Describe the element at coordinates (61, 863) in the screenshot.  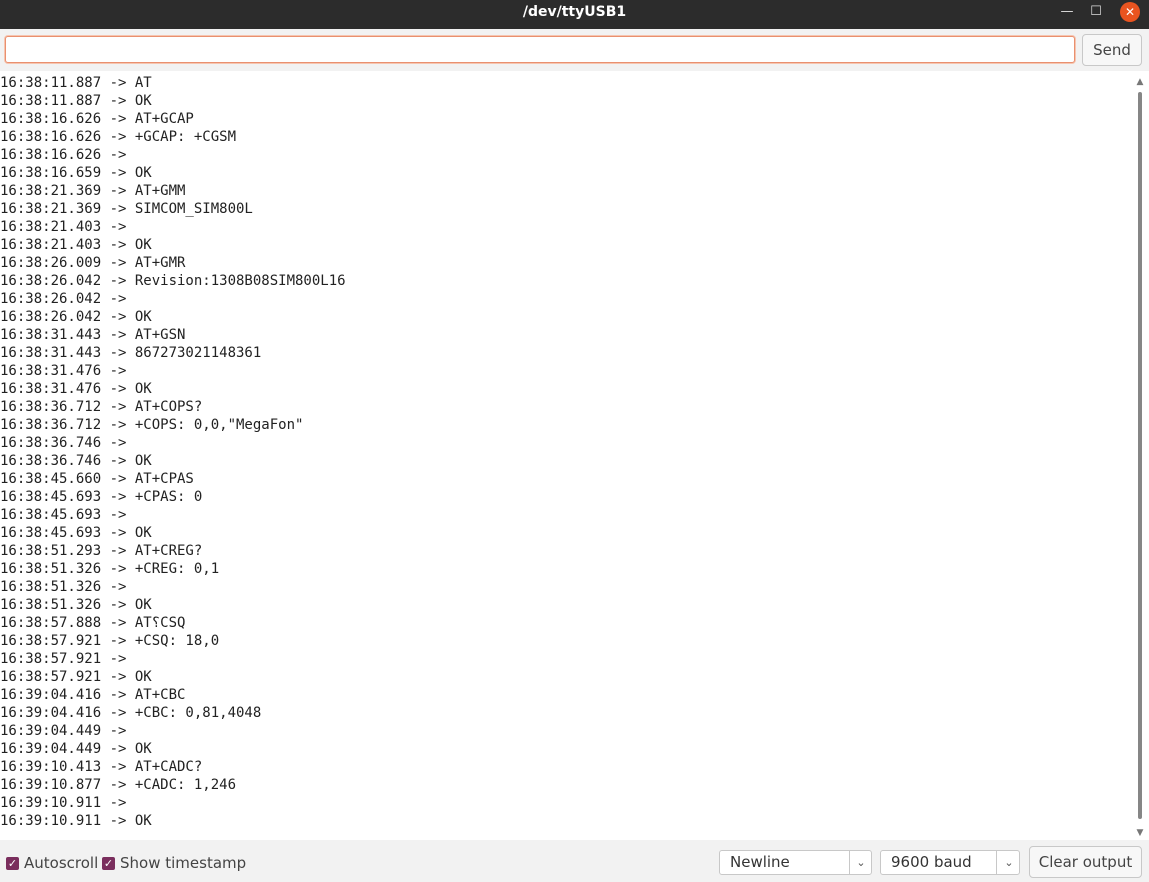
I see `autoscroll-label: Autoscroll` at that location.